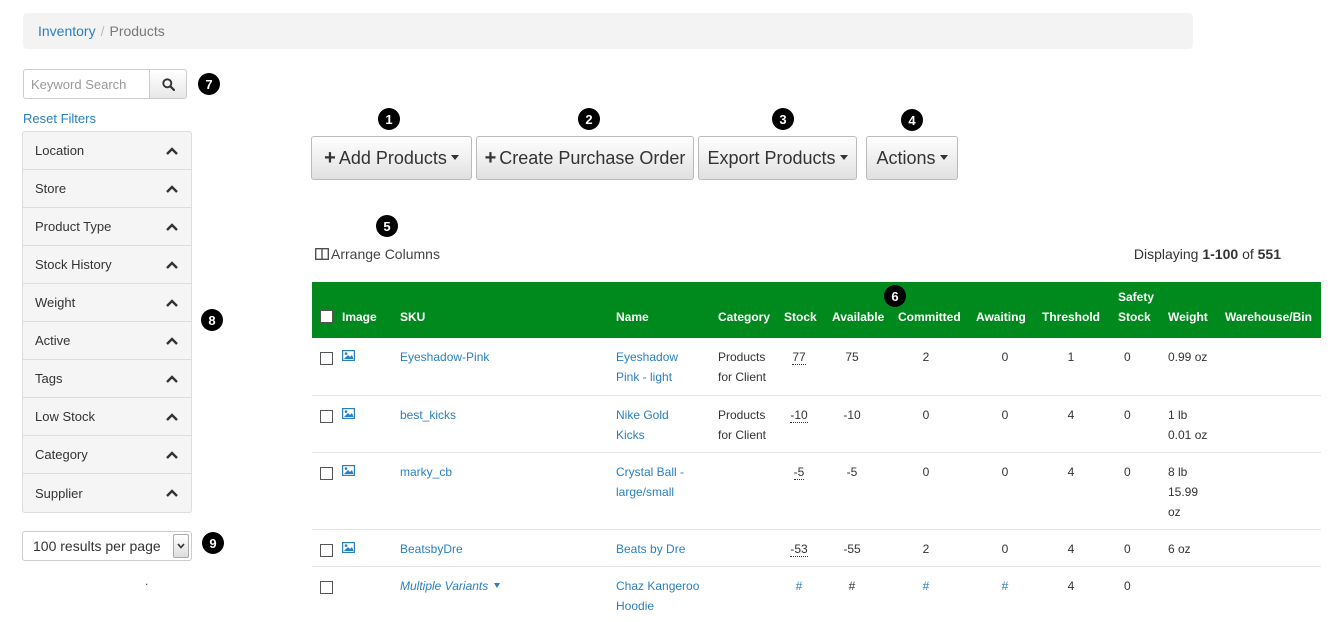 The image size is (1336, 622). What do you see at coordinates (1127, 585) in the screenshot?
I see `safety-stock-value: 0` at bounding box center [1127, 585].